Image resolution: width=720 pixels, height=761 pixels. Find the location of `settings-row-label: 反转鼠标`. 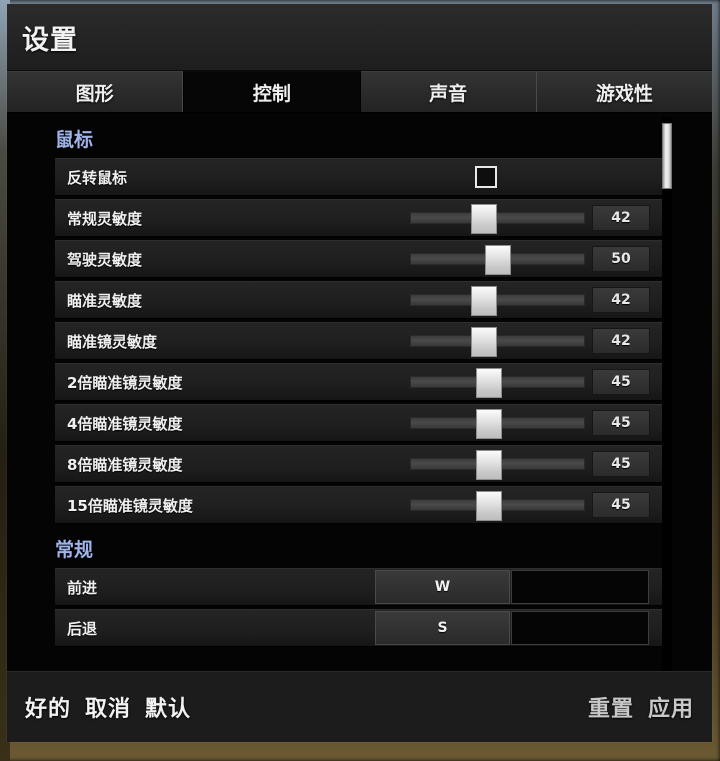

settings-row-label: 反转鼠标 is located at coordinates (97, 177).